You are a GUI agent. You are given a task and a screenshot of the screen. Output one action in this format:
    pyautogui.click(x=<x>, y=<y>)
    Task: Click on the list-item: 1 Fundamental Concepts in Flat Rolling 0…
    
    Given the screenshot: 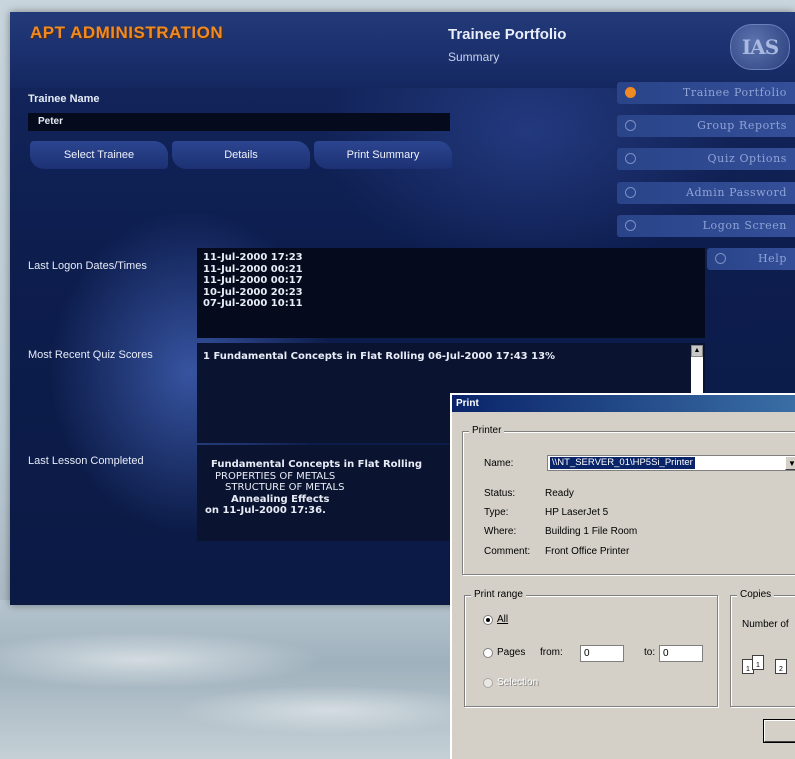 What is the action you would take?
    pyautogui.click(x=379, y=356)
    